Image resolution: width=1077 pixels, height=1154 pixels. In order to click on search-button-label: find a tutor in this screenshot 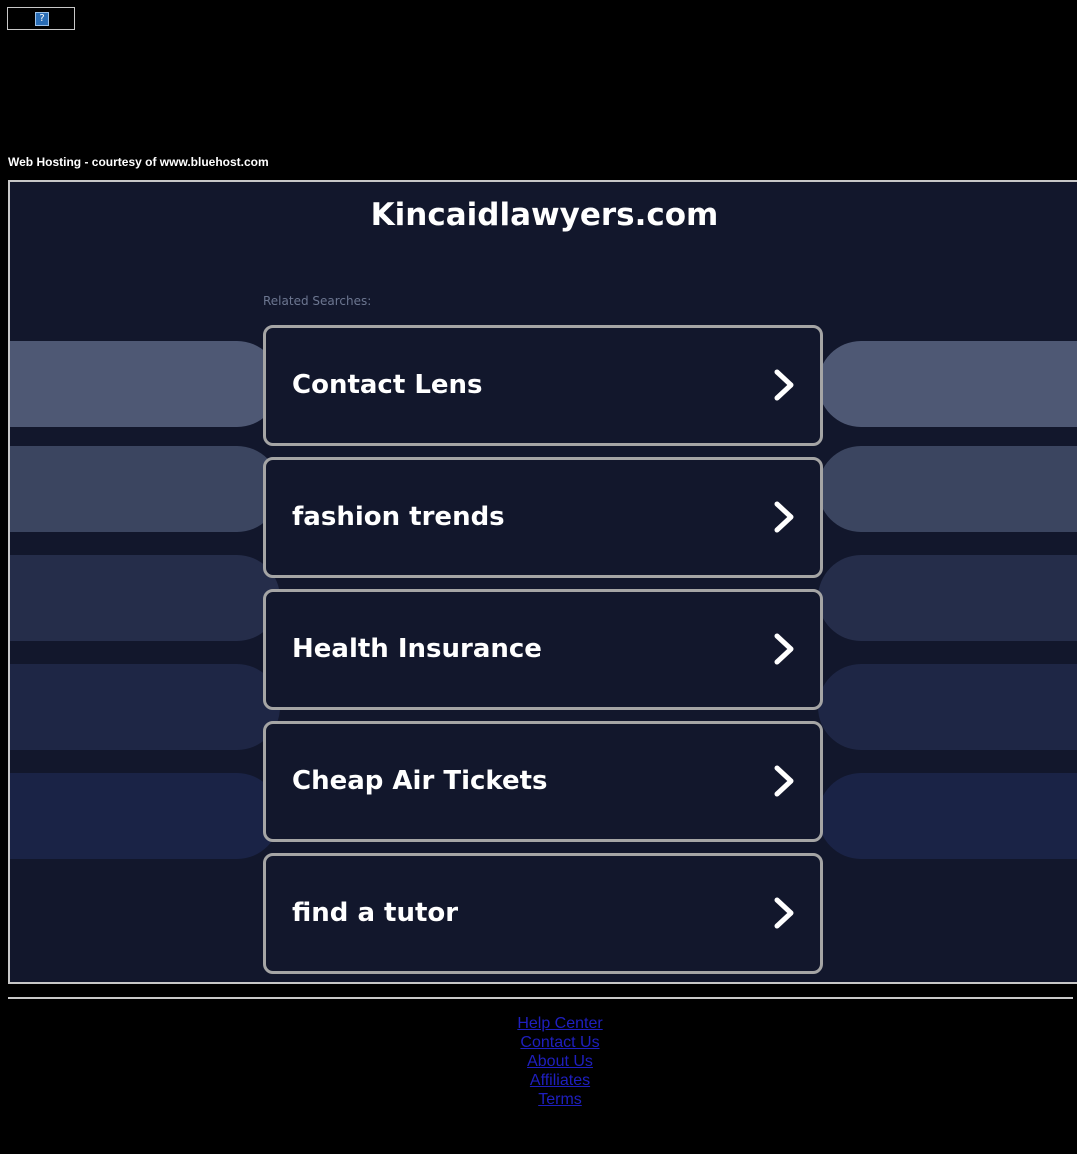, I will do `click(375, 913)`.